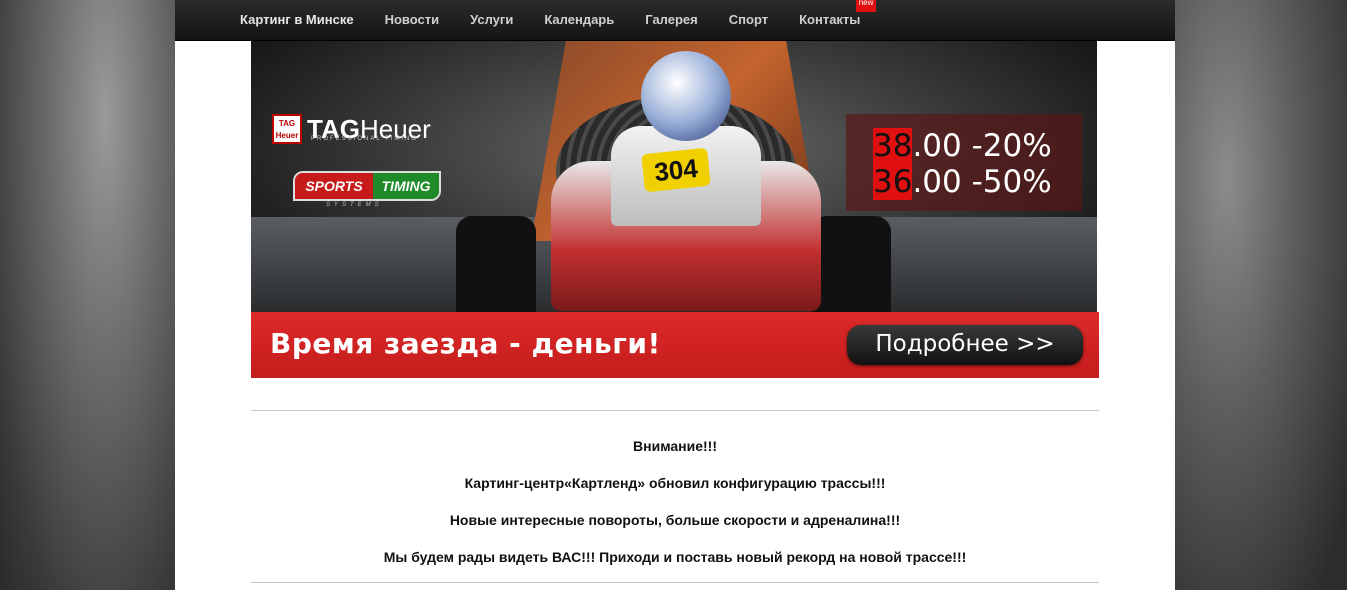 This screenshot has width=1347, height=590. What do you see at coordinates (982, 182) in the screenshot?
I see `price-2-rest: .00 -50%` at bounding box center [982, 182].